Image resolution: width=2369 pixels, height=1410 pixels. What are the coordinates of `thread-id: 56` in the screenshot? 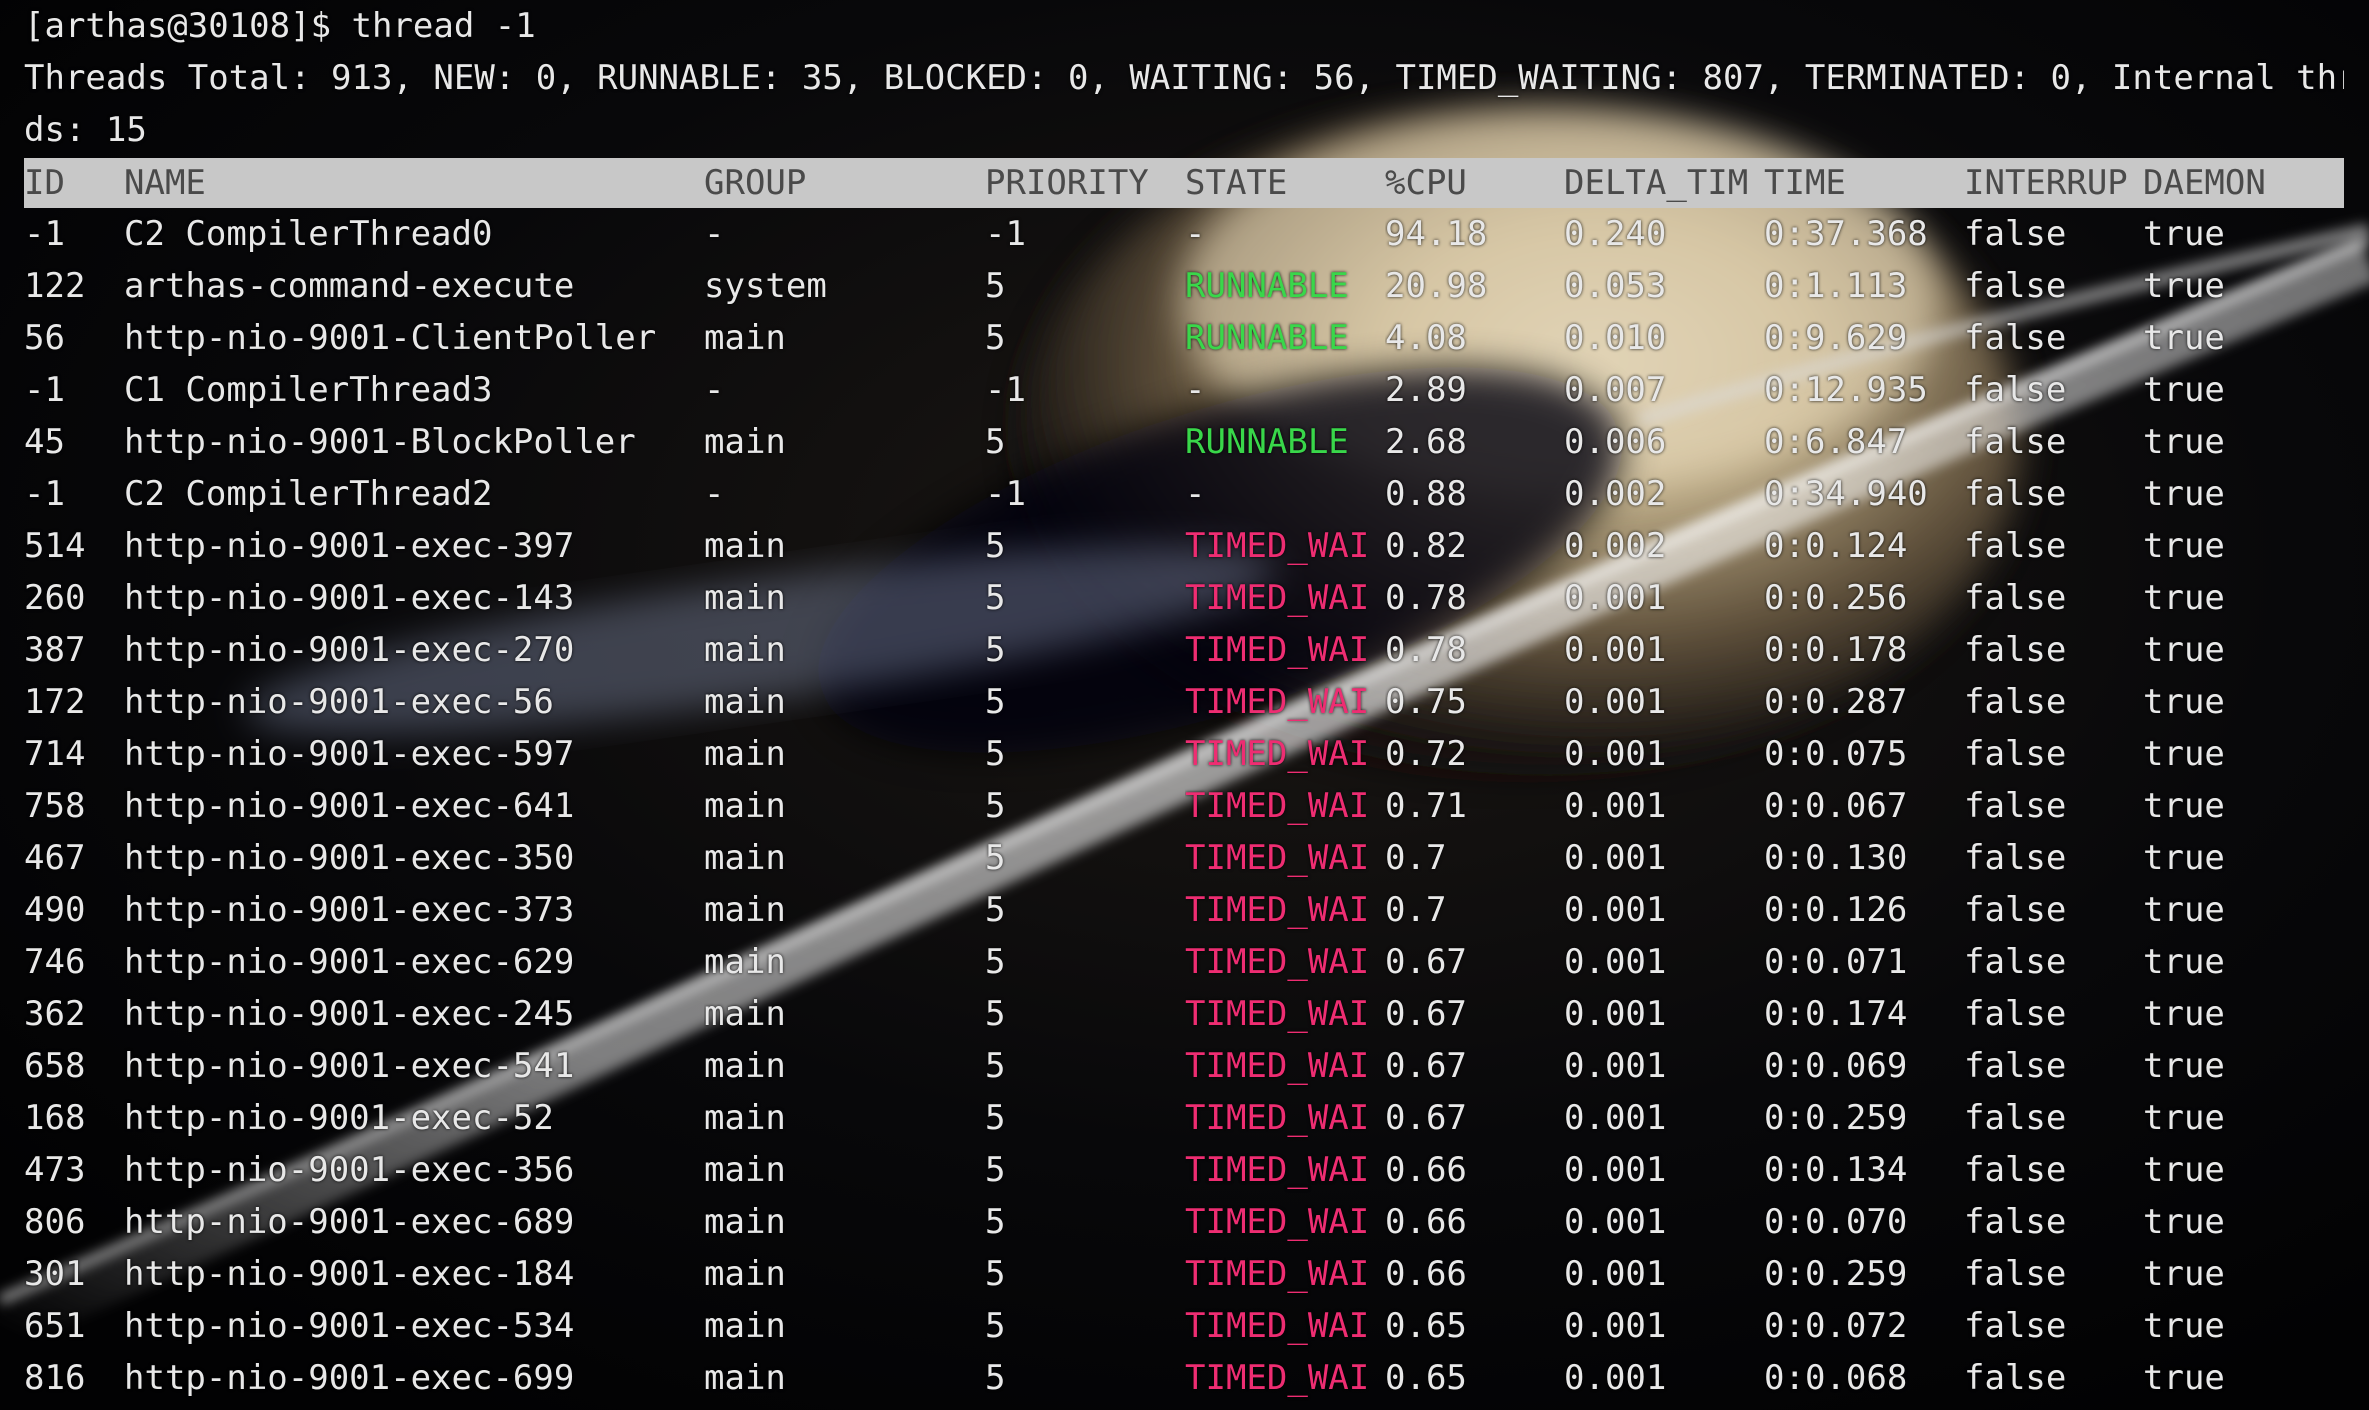 It's located at (44, 338).